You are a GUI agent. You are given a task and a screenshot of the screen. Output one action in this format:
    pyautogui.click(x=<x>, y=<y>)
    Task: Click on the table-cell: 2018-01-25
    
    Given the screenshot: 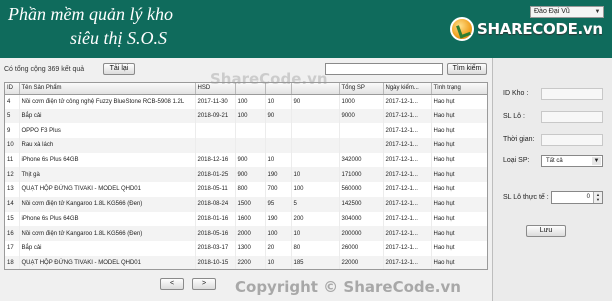 What is the action you would take?
    pyautogui.click(x=215, y=175)
    